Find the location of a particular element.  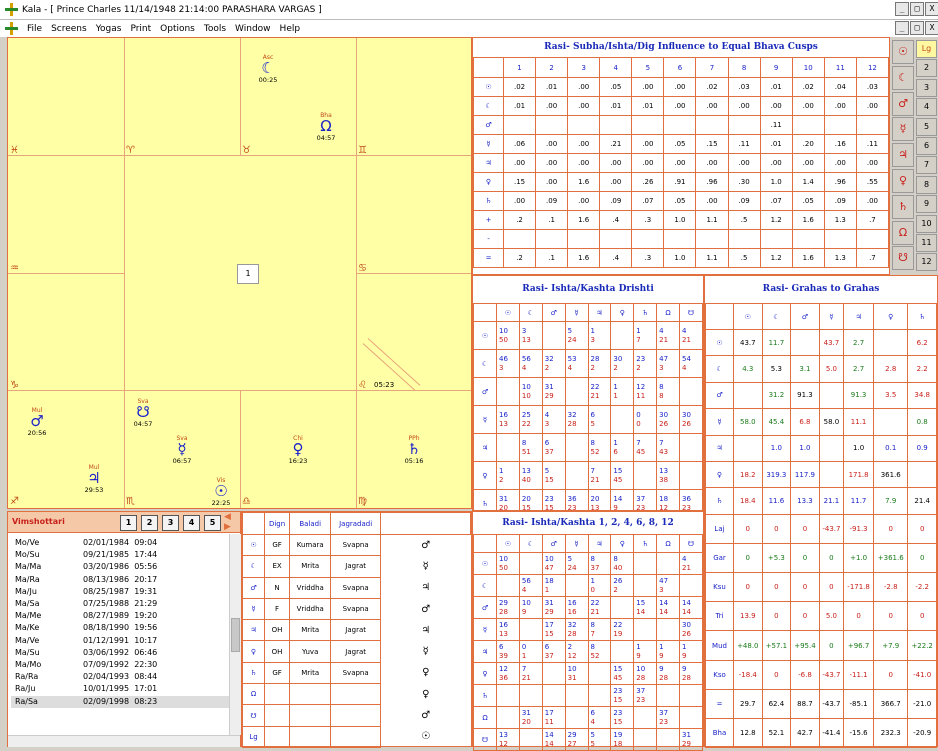

dasa-level-3-button: 3 is located at coordinates (170, 523).